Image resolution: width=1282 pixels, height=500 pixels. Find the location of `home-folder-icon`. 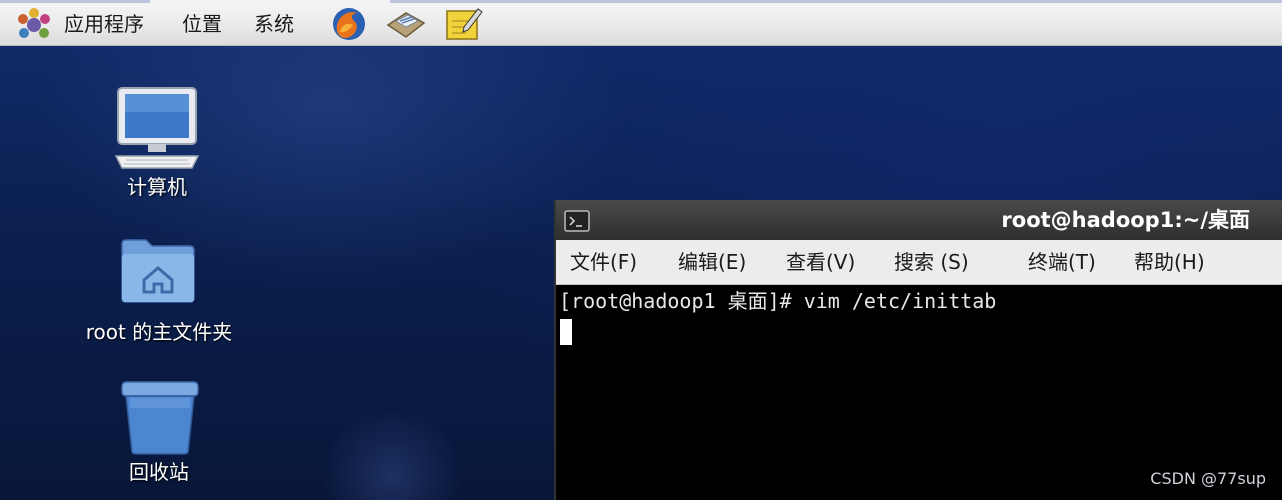

home-folder-icon is located at coordinates (158, 272).